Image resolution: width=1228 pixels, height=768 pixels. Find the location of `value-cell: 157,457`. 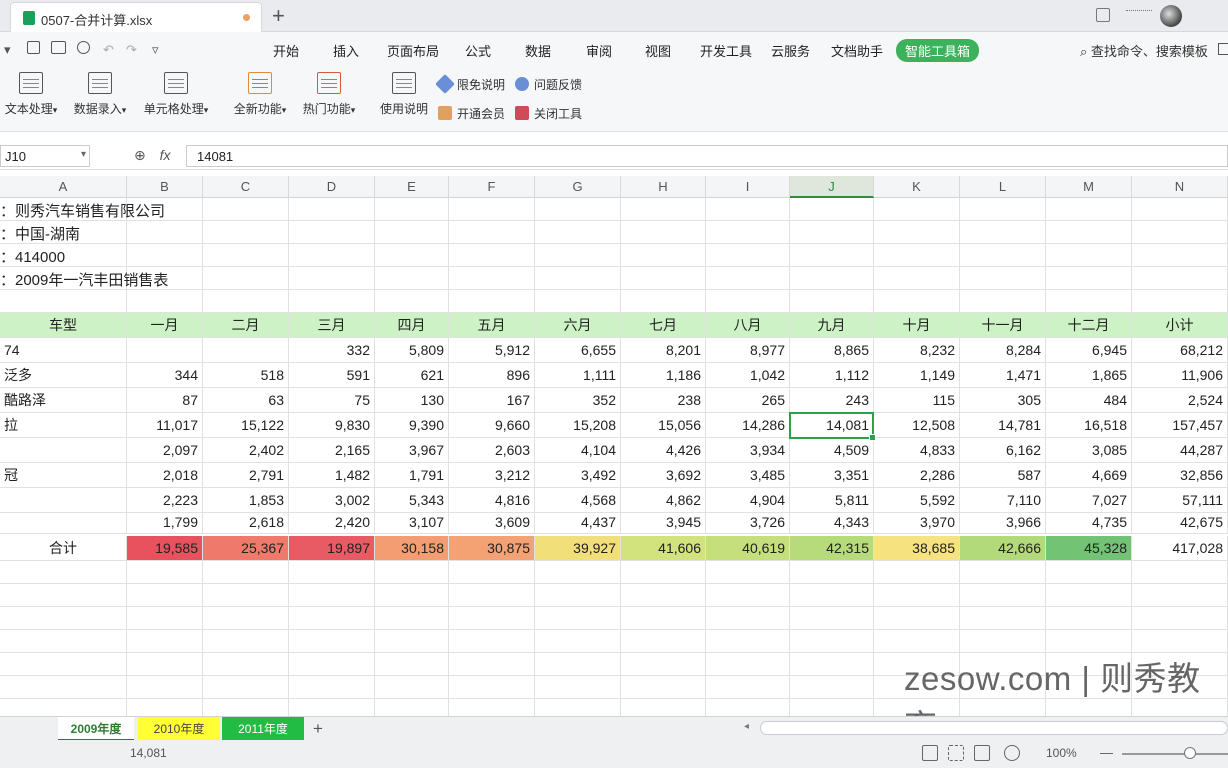

value-cell: 157,457 is located at coordinates (1180, 425).